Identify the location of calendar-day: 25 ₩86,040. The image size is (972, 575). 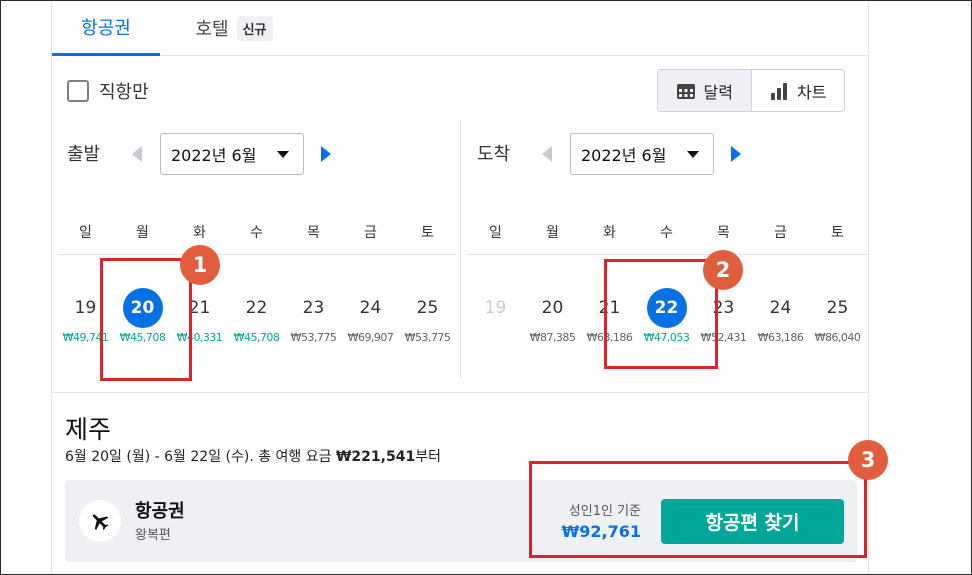
(837, 318).